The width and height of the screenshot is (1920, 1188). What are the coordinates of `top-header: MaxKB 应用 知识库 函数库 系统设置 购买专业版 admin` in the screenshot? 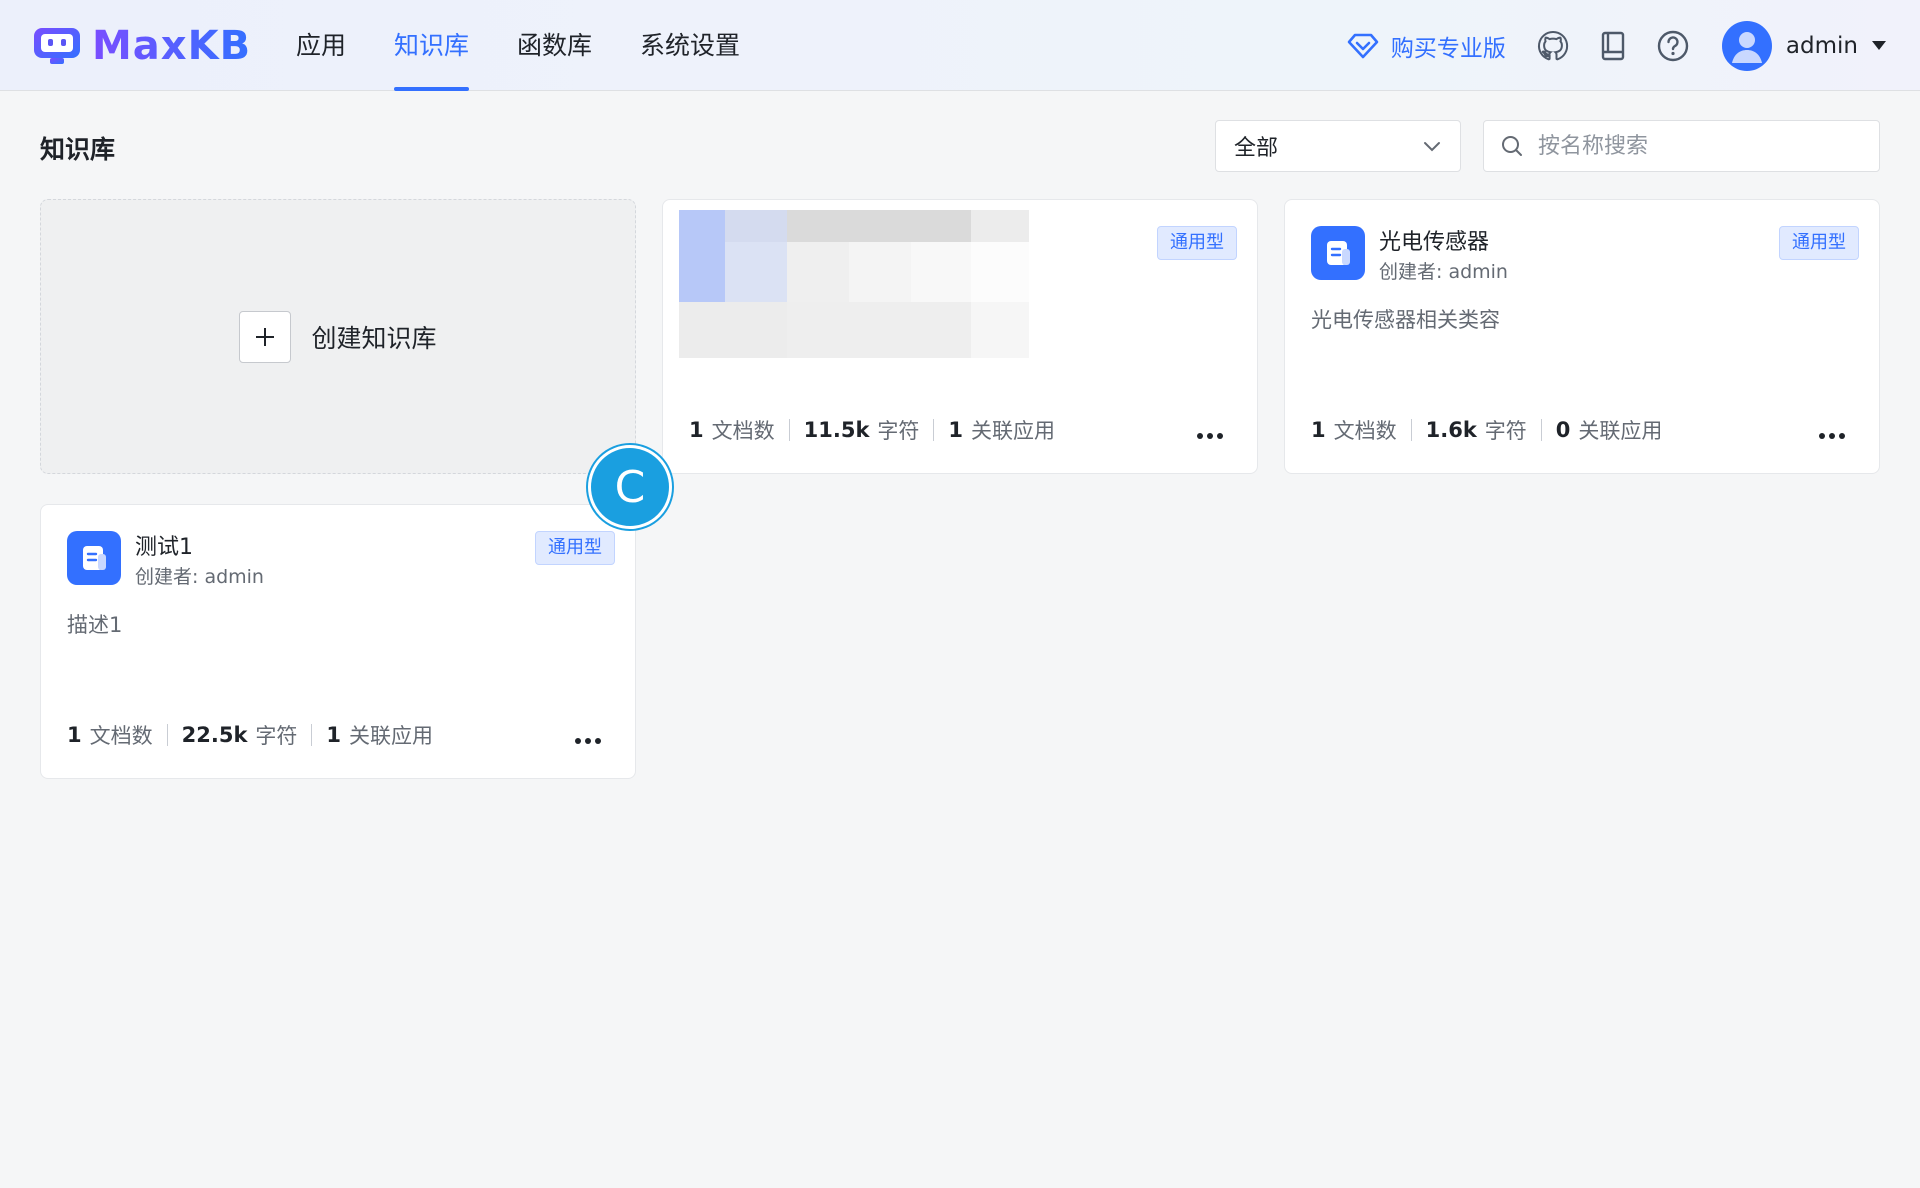 It's located at (960, 45).